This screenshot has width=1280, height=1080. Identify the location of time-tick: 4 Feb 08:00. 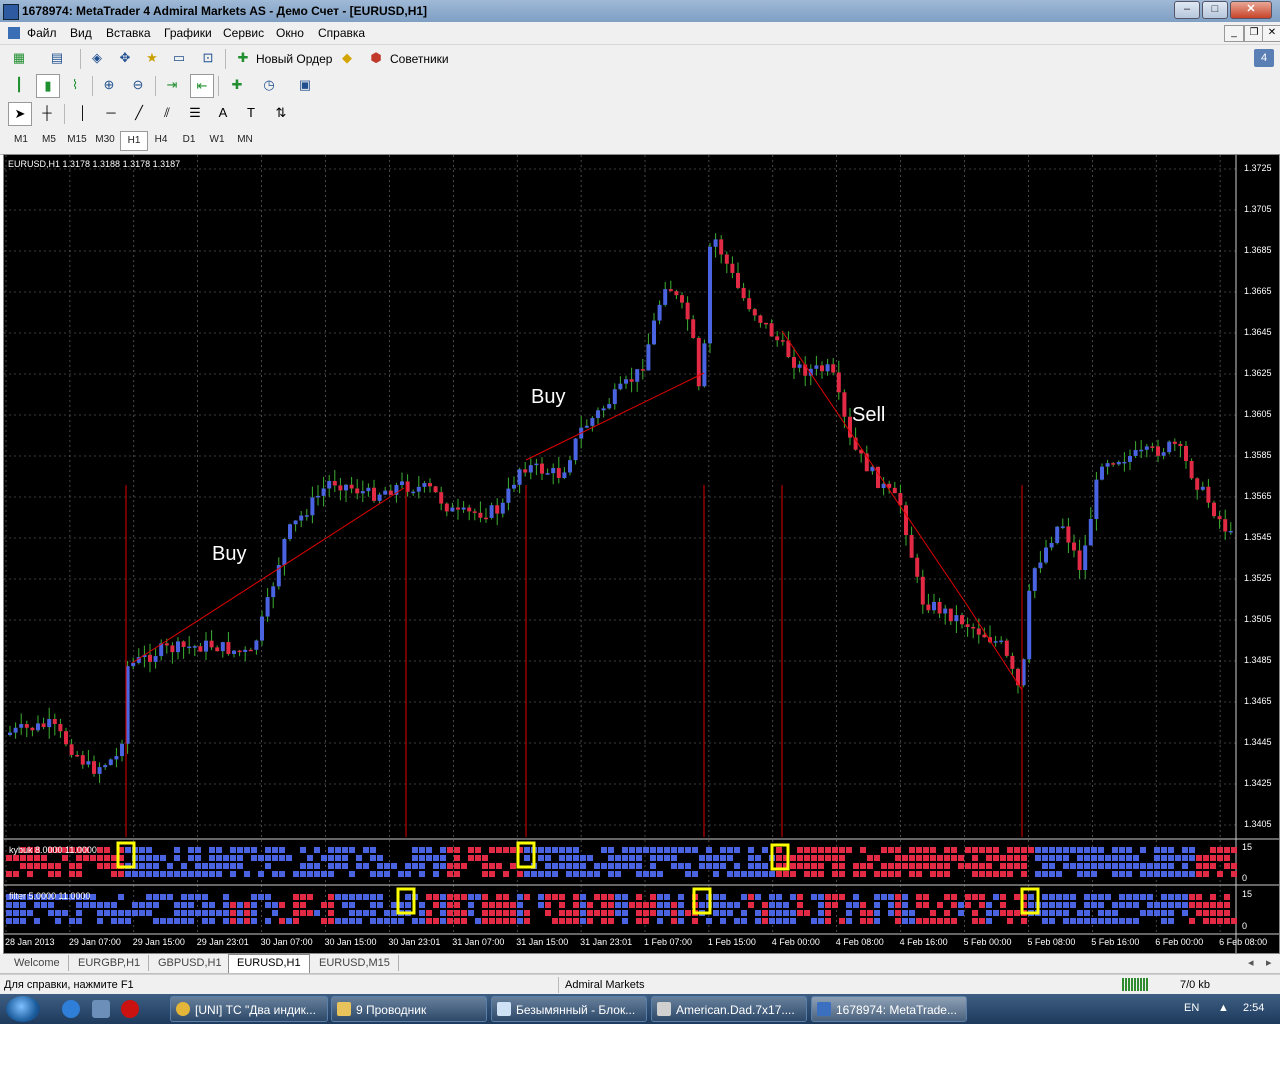
(859, 942).